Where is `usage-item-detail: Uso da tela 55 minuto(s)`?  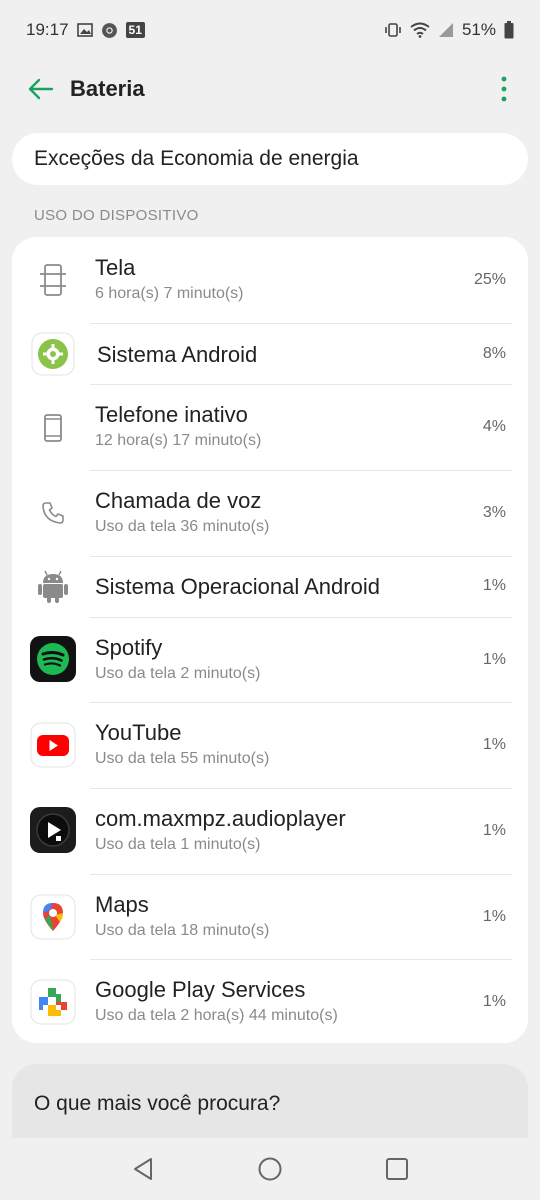 usage-item-detail: Uso da tela 55 minuto(s) is located at coordinates (182, 758).